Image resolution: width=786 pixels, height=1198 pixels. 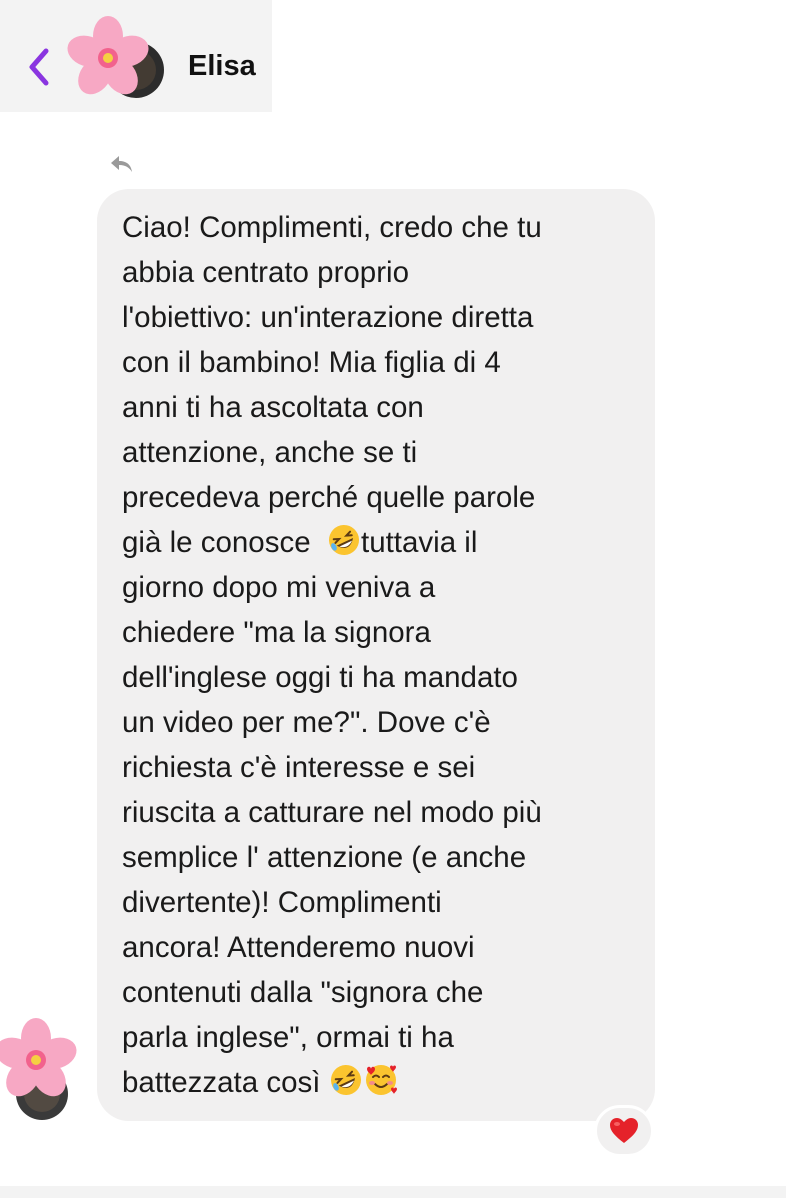 What do you see at coordinates (122, 164) in the screenshot?
I see `reply-arrow-icon` at bounding box center [122, 164].